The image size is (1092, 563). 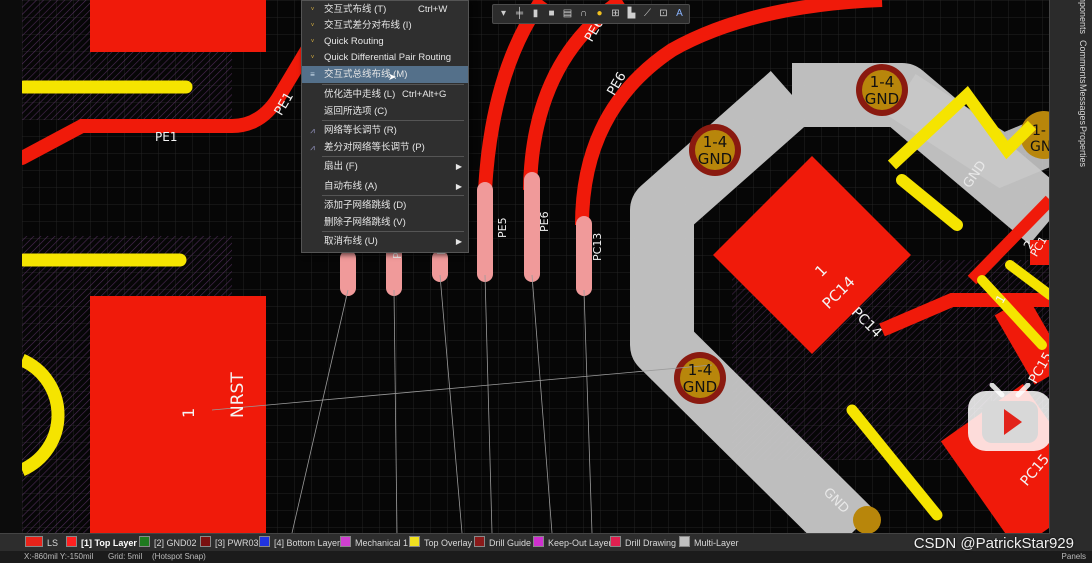 I want to click on menu-item-add-subnet-jumper: 添加子网络跳线 (D), so click(x=385, y=205).